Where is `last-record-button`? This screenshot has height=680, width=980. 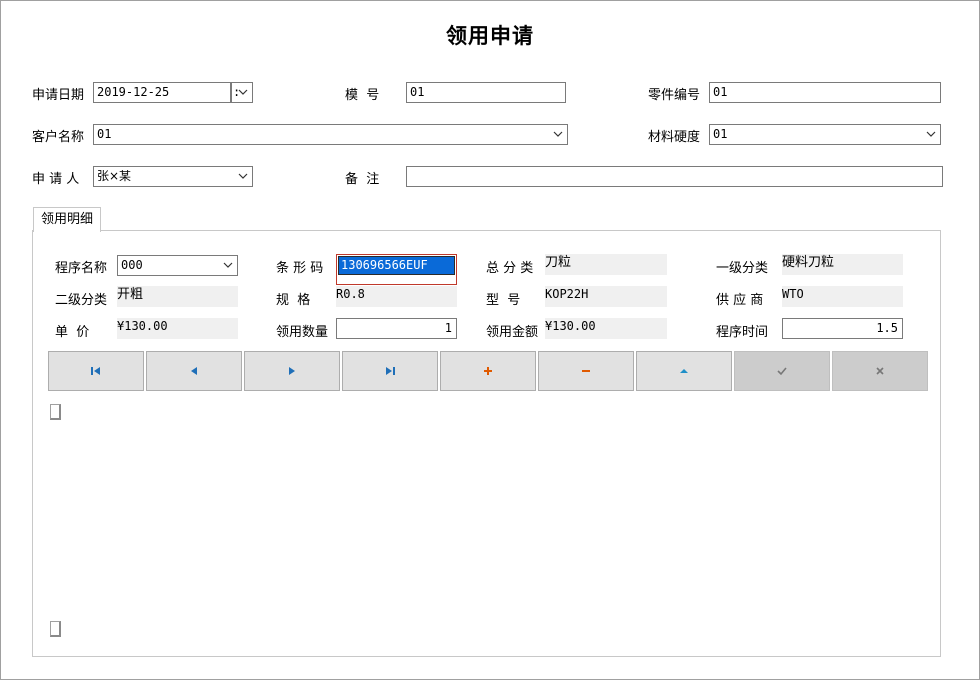 last-record-button is located at coordinates (390, 371).